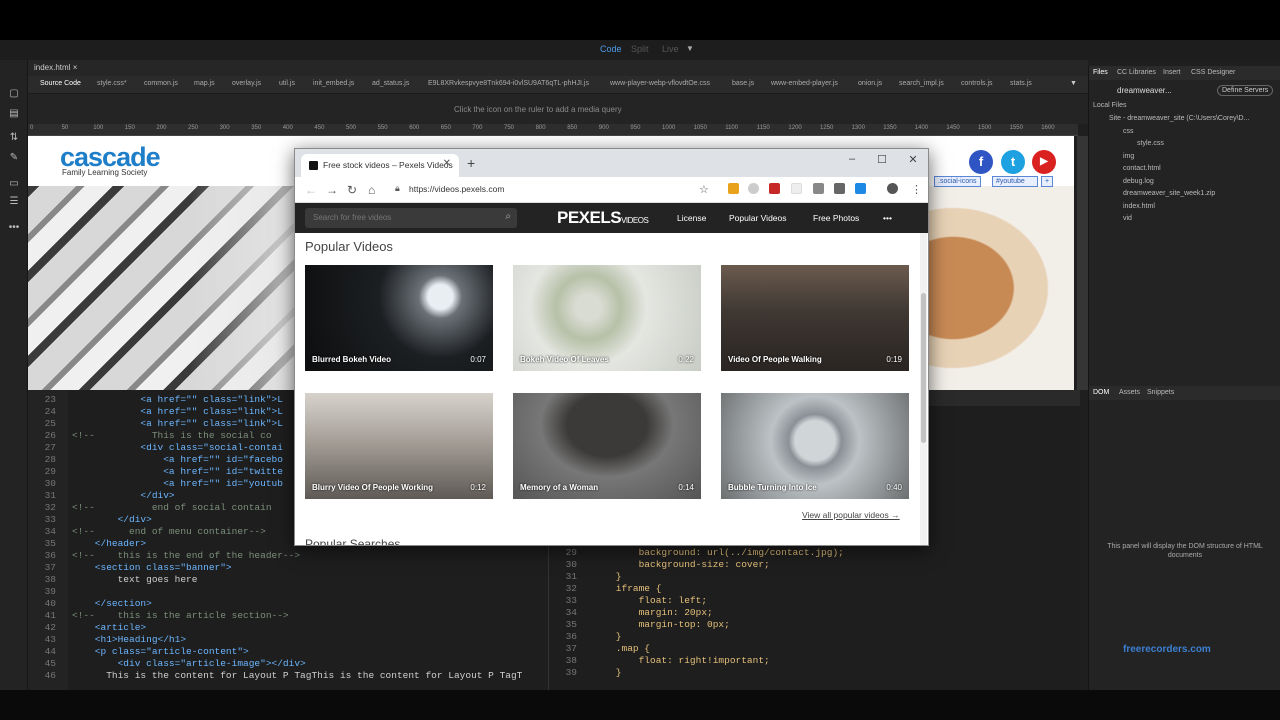  Describe the element at coordinates (371, 190) in the screenshot. I see `home-icon: ⌂` at that location.